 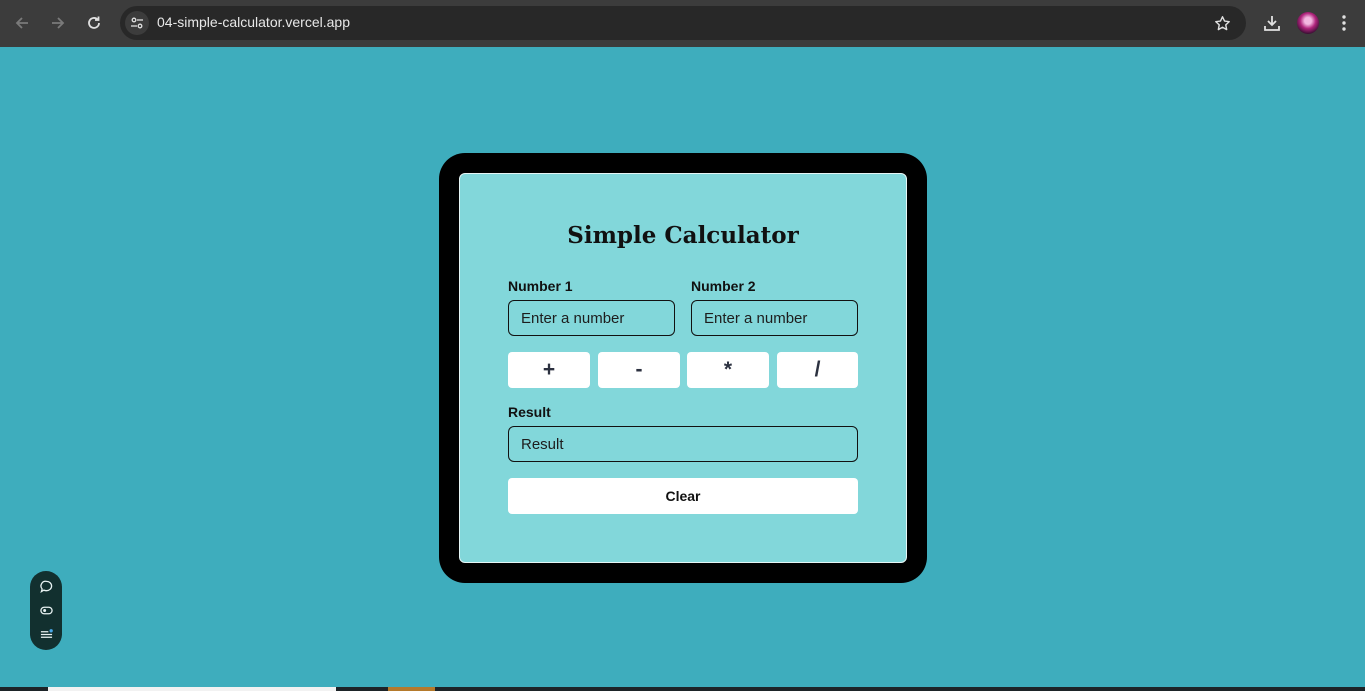 I want to click on forward-icon, so click(x=58, y=23).